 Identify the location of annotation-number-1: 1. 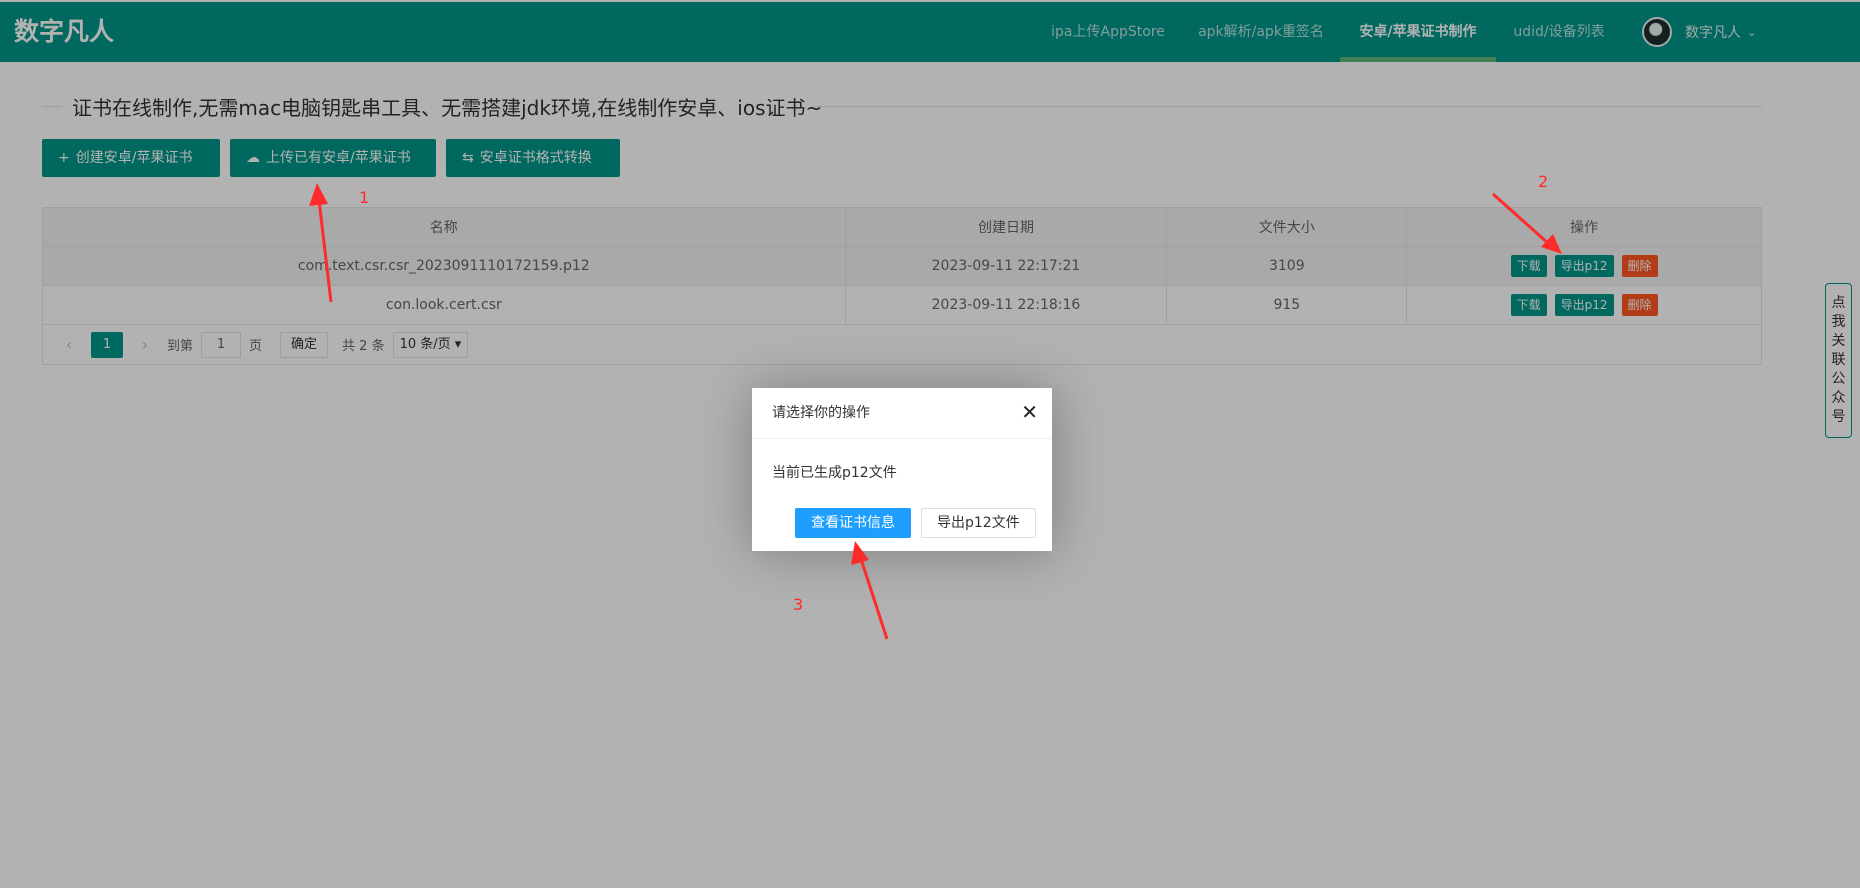
(364, 197).